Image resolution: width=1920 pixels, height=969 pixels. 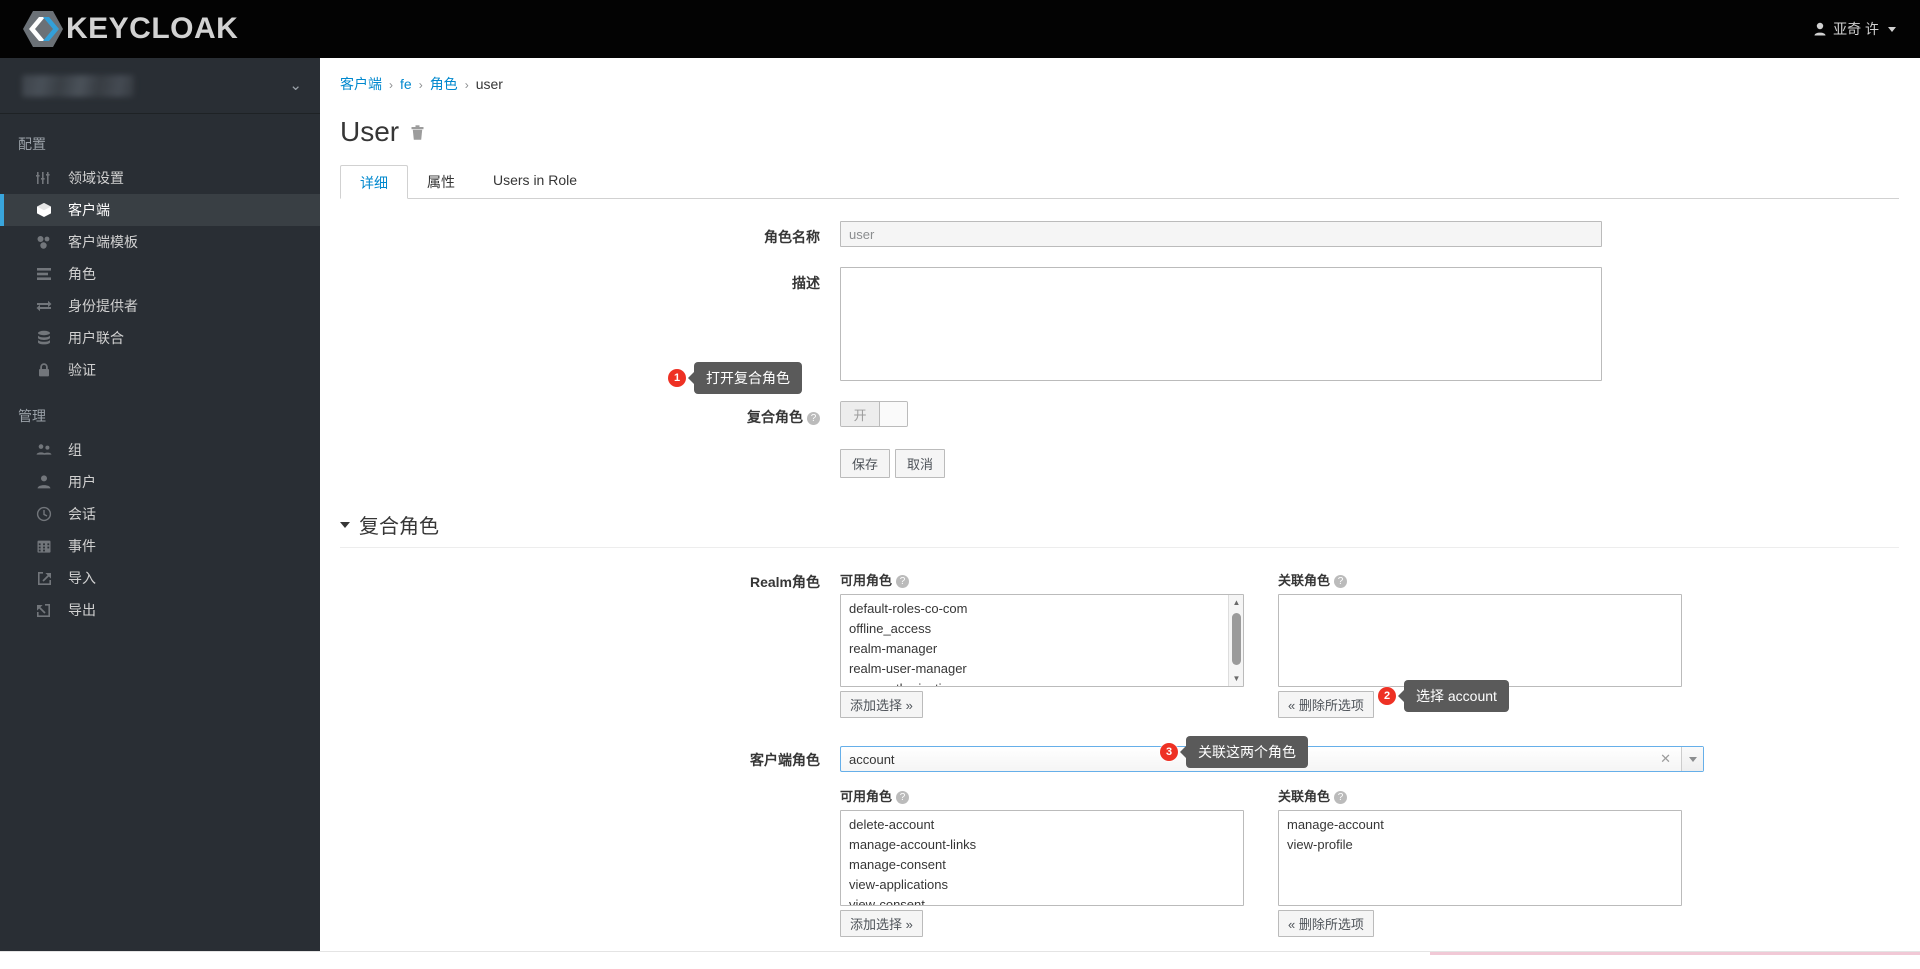 I want to click on database-icon, so click(x=44, y=338).